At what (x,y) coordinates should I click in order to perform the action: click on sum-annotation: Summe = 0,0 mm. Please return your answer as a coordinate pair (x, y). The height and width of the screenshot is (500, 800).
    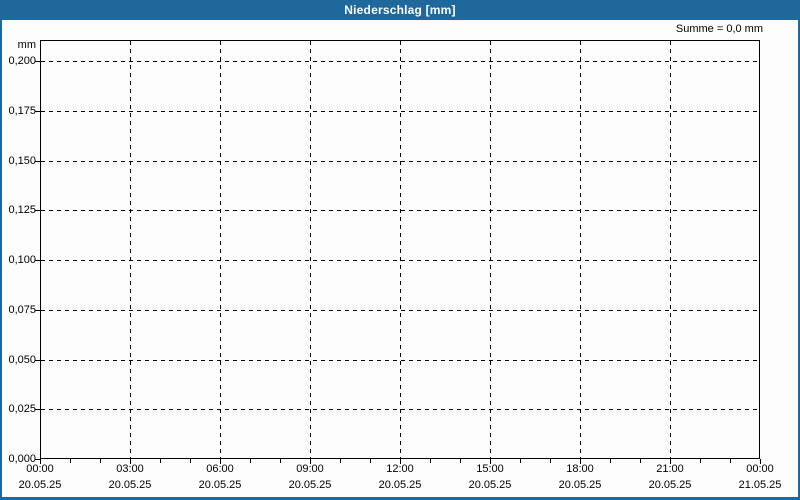
    Looking at the image, I should click on (719, 29).